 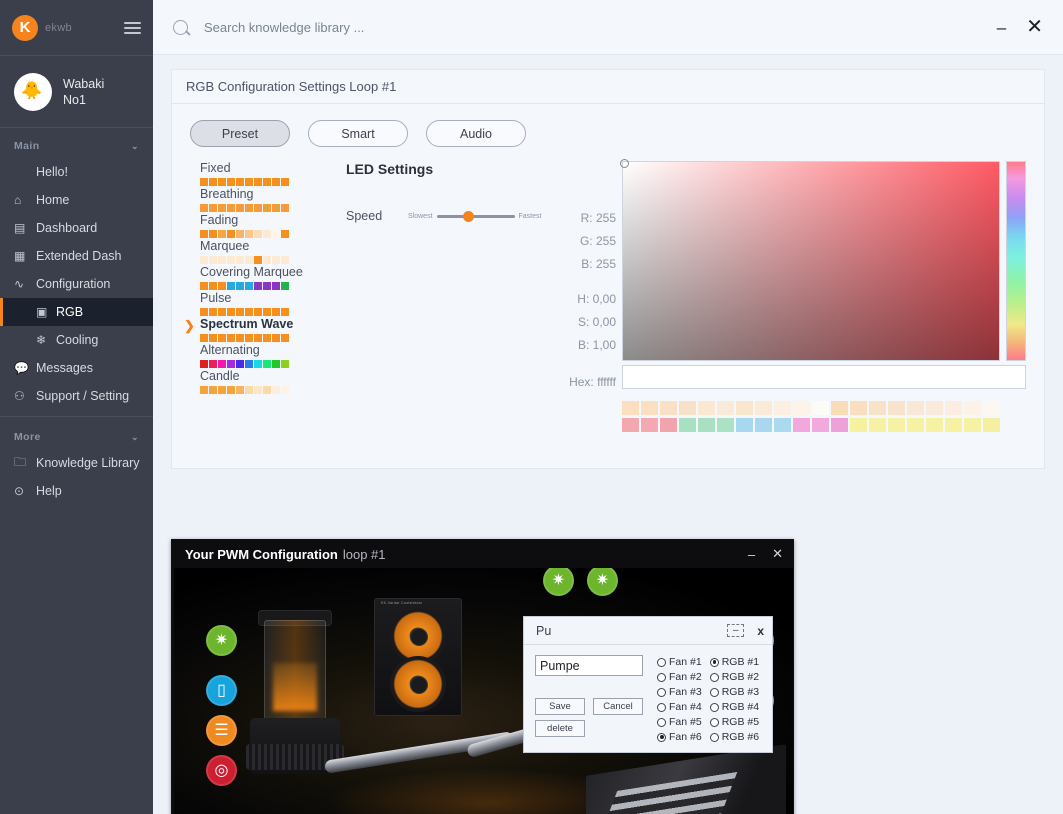 I want to click on pwm-minimize-button: –, so click(x=751, y=554).